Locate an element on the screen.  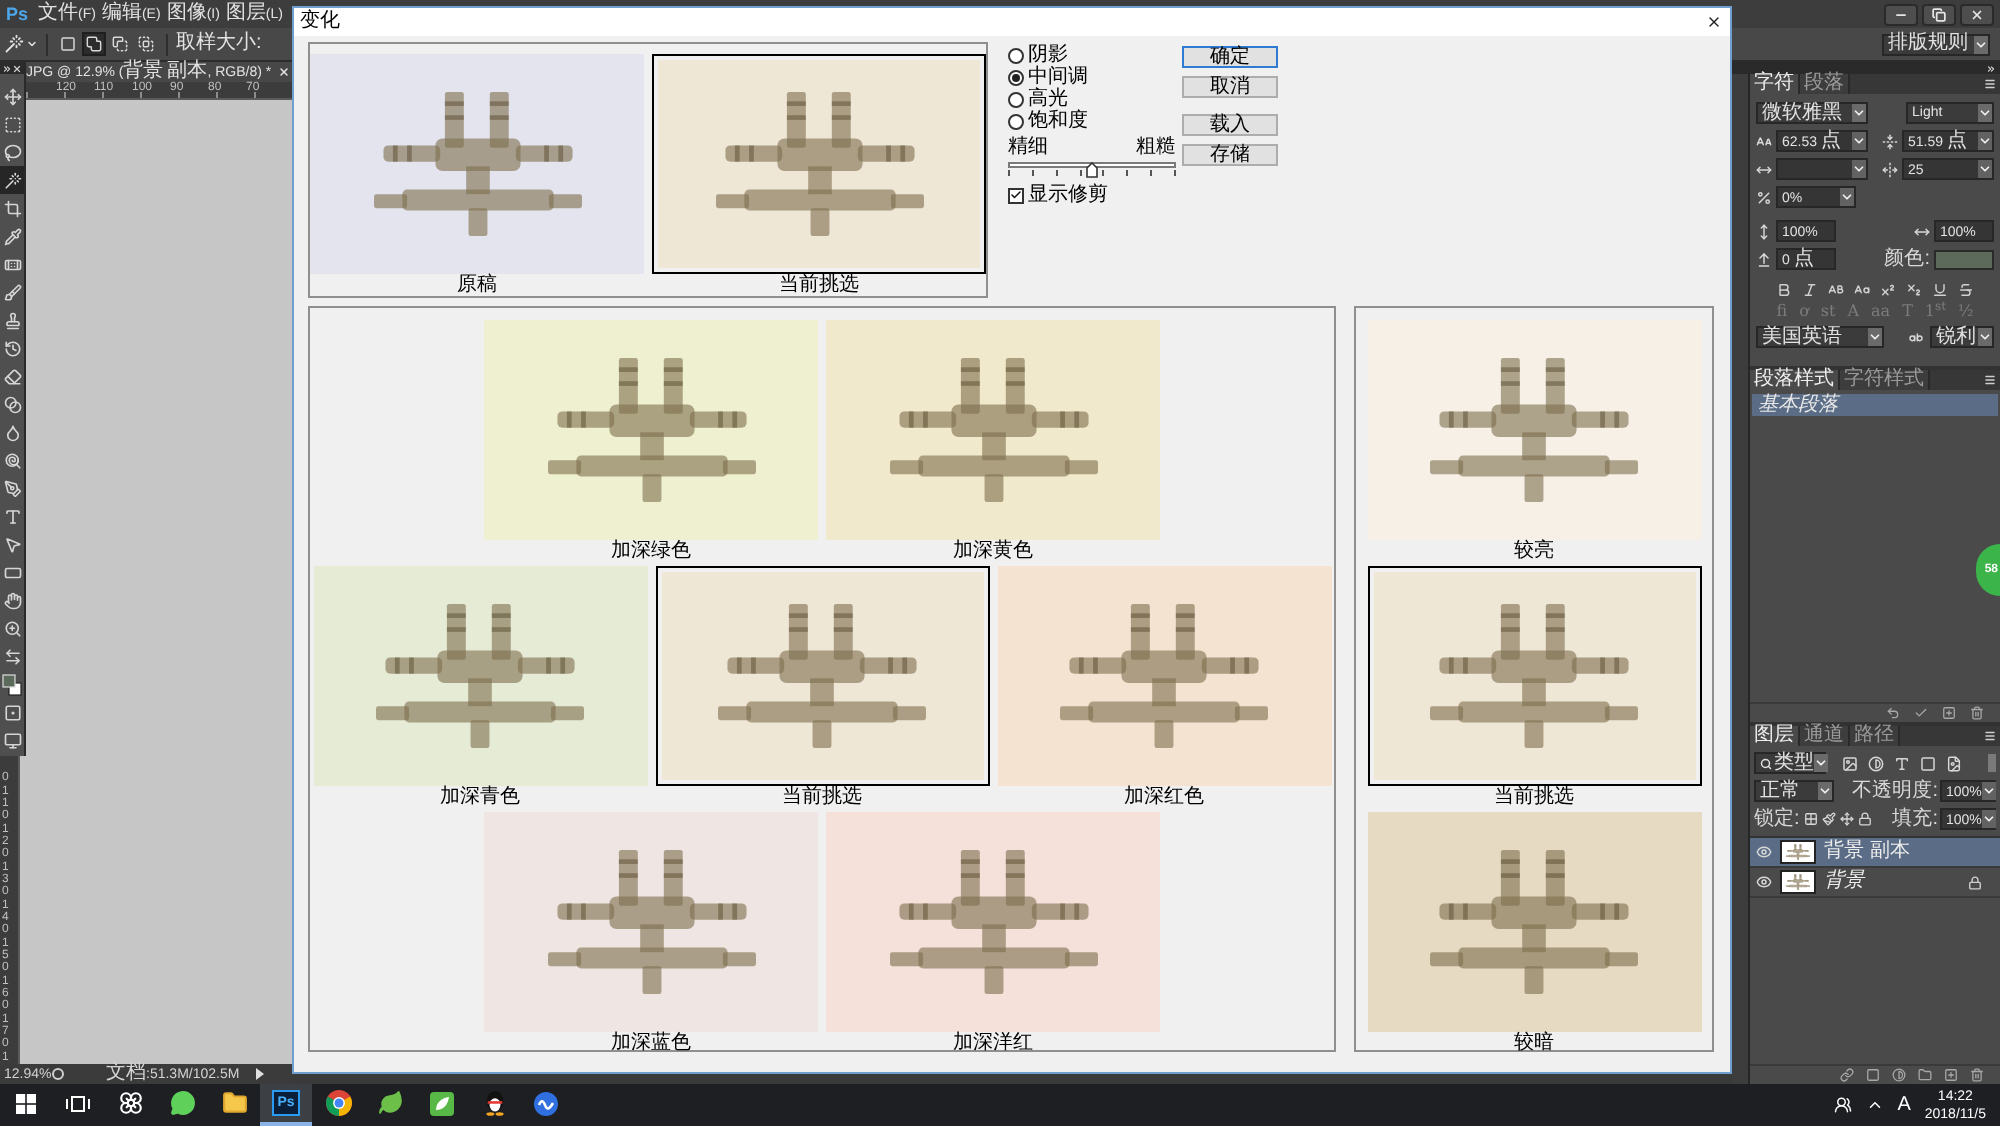
radio-option: 饱和度 is located at coordinates (1092, 121).